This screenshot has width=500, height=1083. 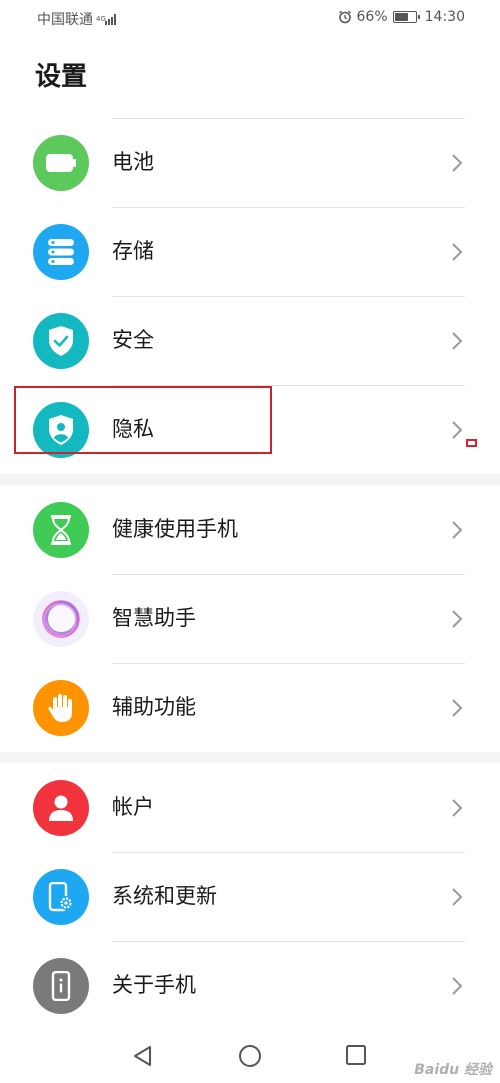 What do you see at coordinates (175, 529) in the screenshot?
I see `settings-item-label: 健康使用手机` at bounding box center [175, 529].